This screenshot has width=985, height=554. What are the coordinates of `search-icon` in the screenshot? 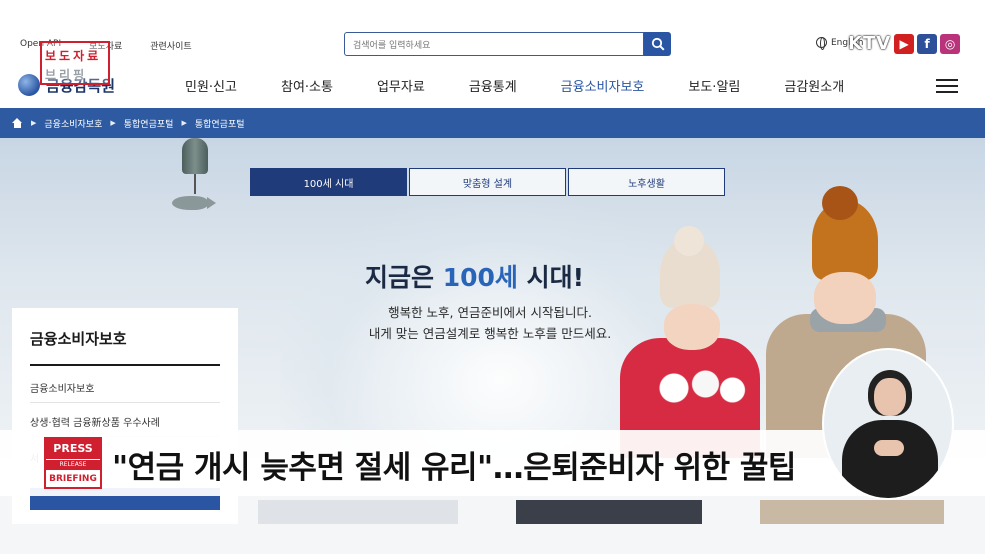 It's located at (658, 44).